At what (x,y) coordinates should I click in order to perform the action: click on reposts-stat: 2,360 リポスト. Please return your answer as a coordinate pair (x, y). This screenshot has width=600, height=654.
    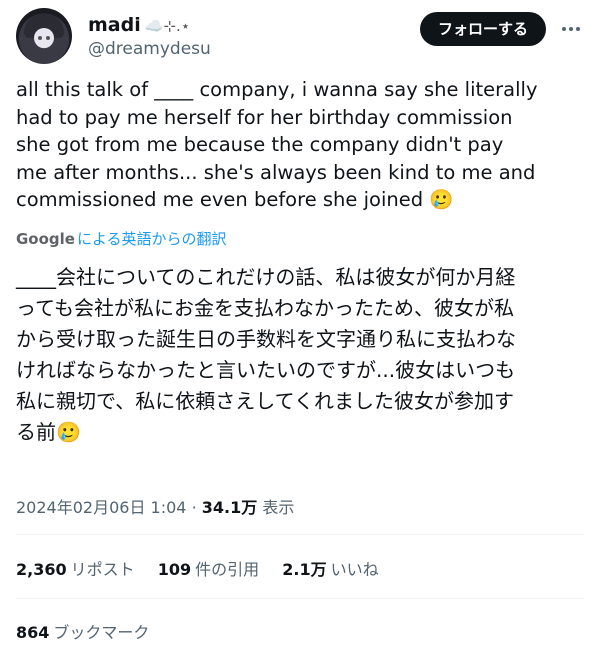
    Looking at the image, I should click on (75, 569).